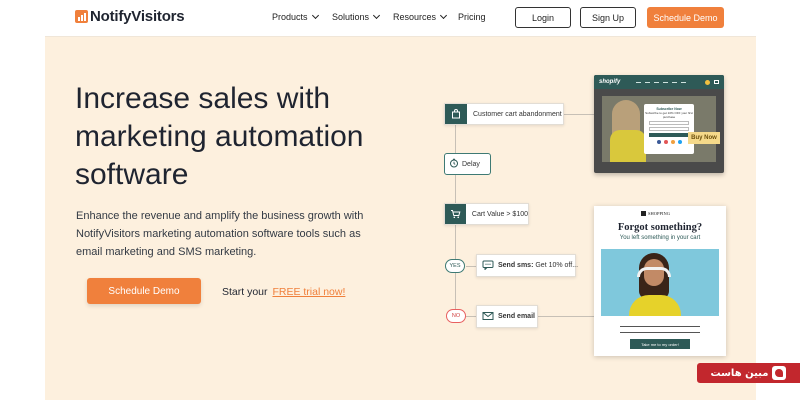  Describe the element at coordinates (660, 344) in the screenshot. I see `email-cta-button: Take me to my order!` at that location.